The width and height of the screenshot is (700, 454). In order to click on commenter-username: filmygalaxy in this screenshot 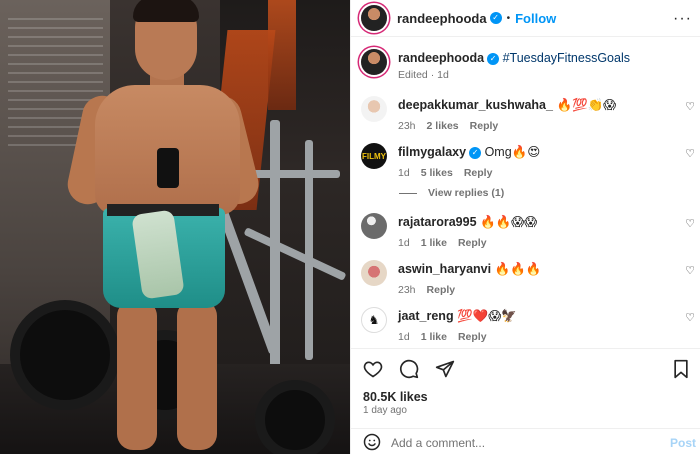, I will do `click(432, 152)`.